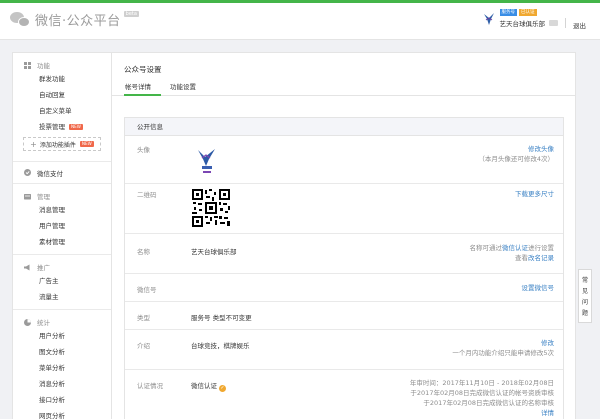 The image size is (600, 419). I want to click on sidebar-item-publisher: 流量主, so click(62, 297).